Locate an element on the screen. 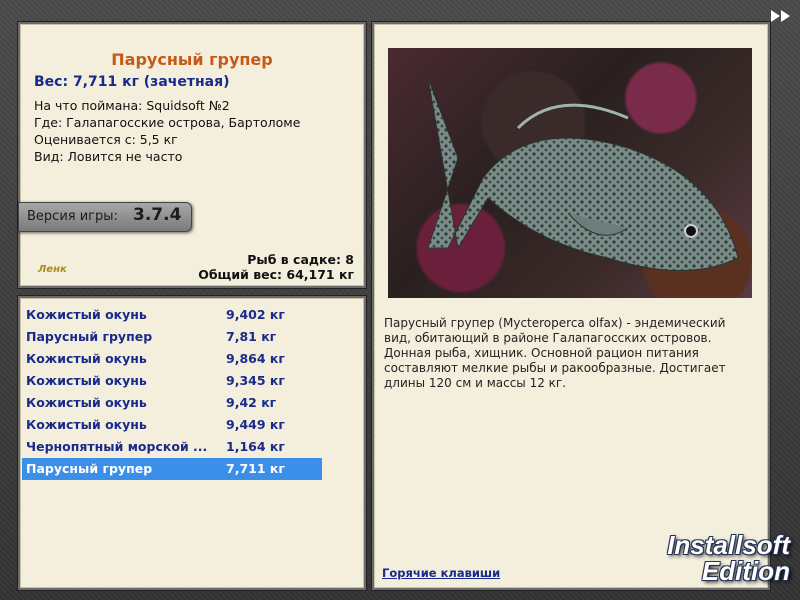  list-item: Кожистый окунь 9,345 кг is located at coordinates (172, 381).